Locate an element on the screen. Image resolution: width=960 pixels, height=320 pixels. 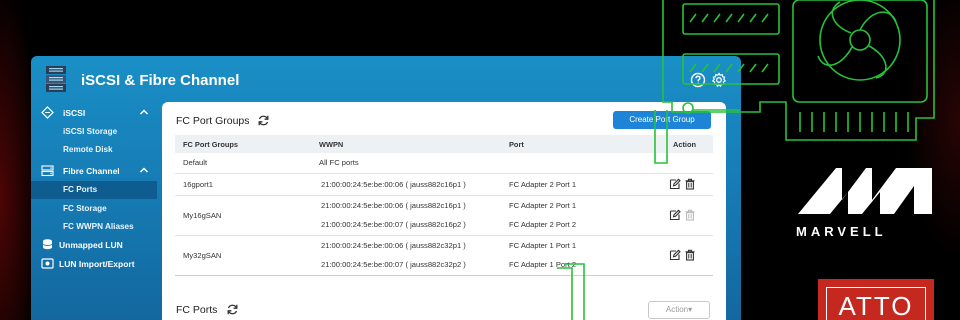
trash-icon-disabled is located at coordinates (690, 215).